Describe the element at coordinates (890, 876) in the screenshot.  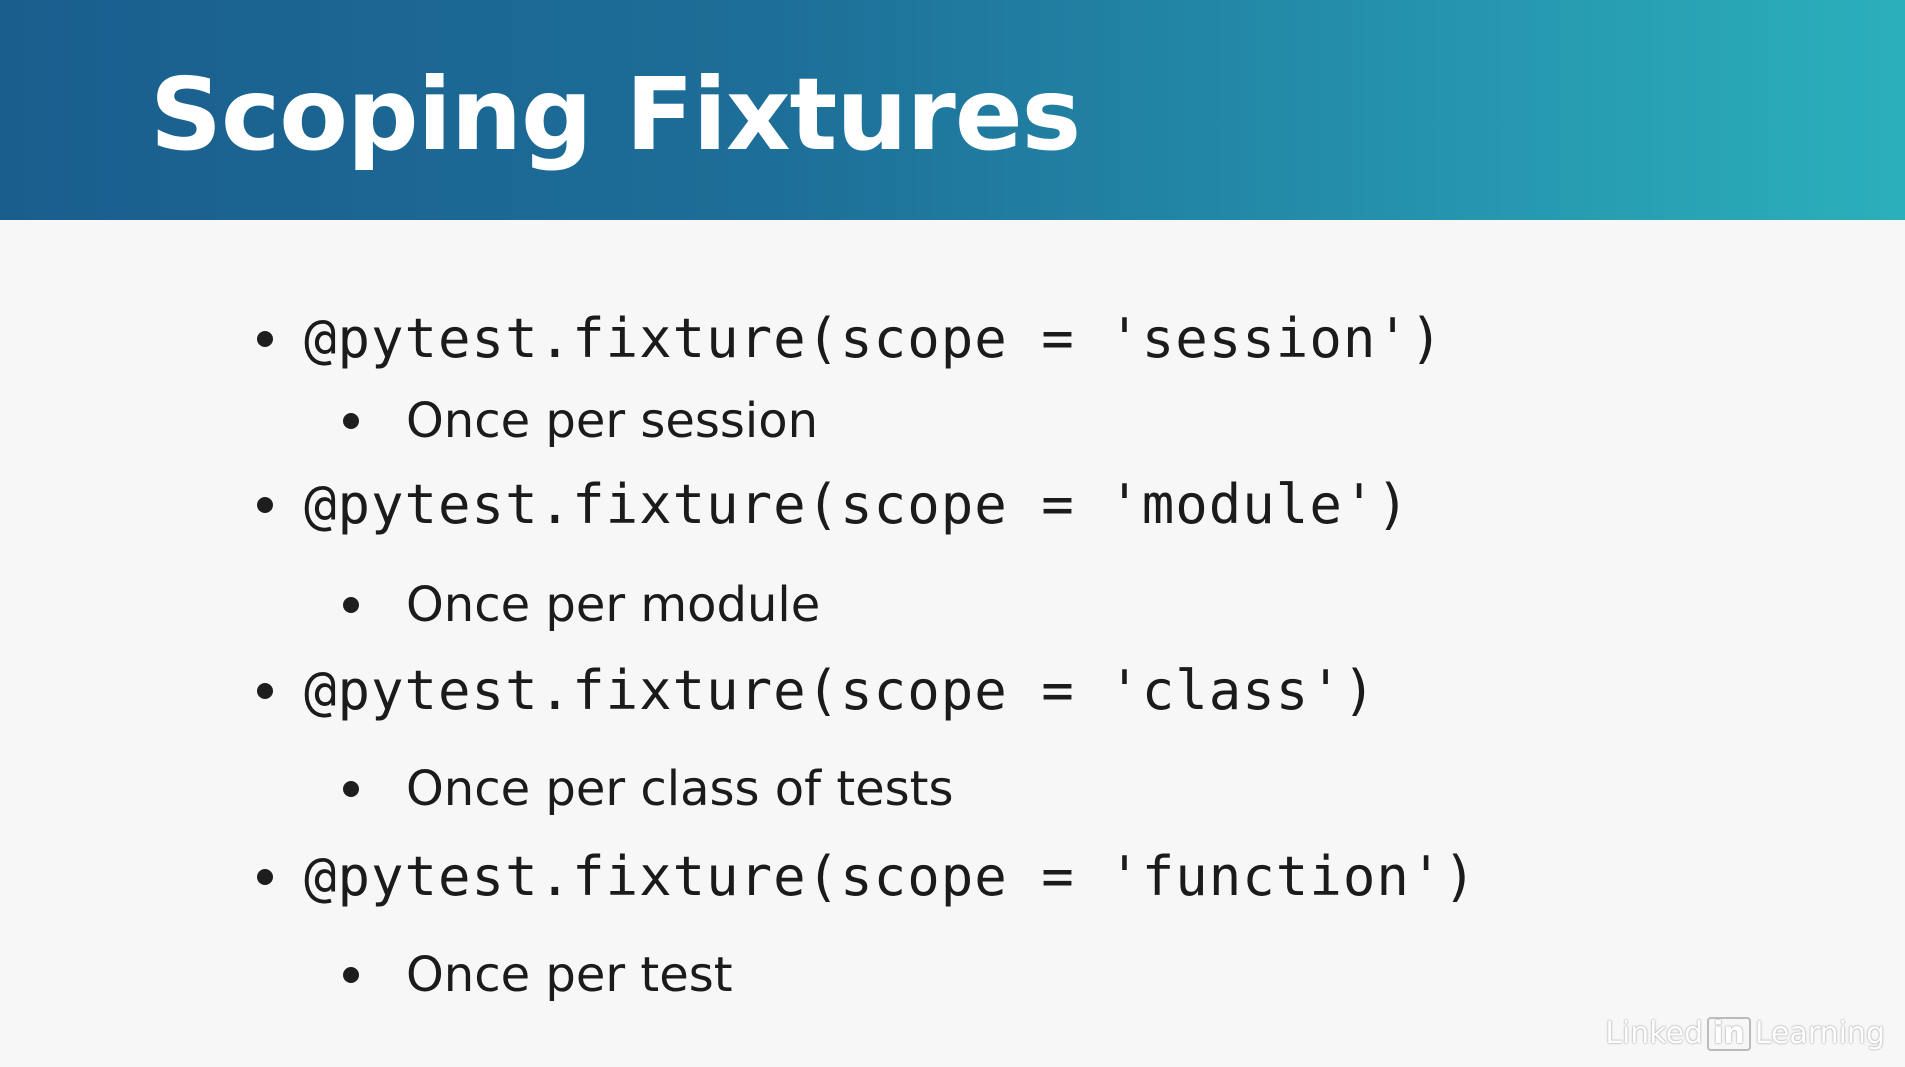
I see `code-line: @pytest.fixture(scope = 'function')` at that location.